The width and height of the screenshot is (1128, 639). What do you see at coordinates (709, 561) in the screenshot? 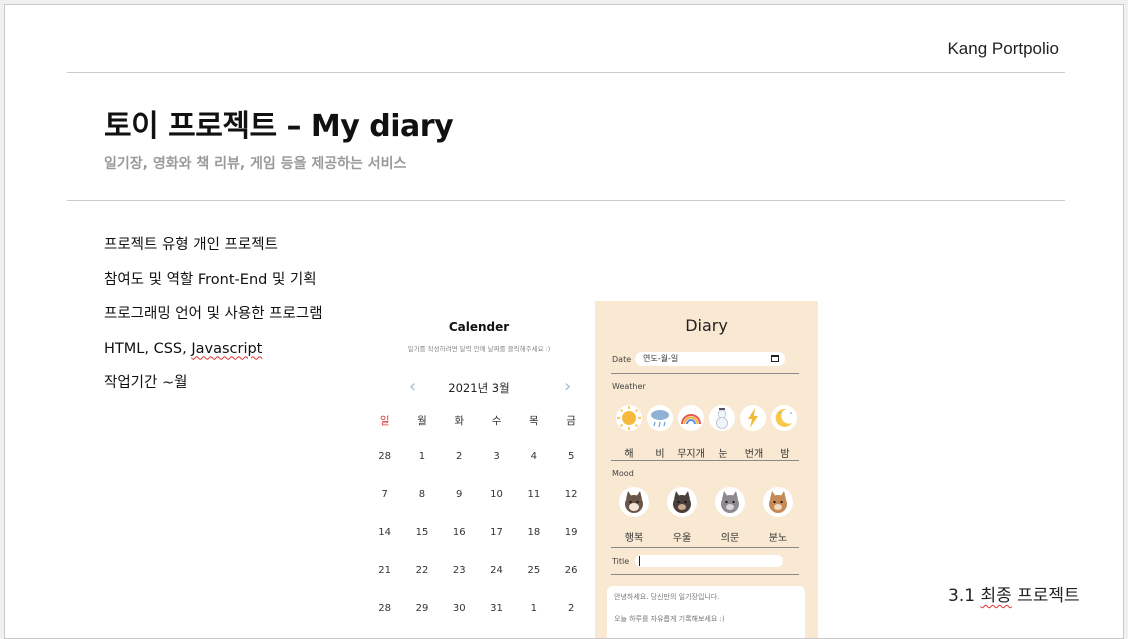
I see `title-input` at bounding box center [709, 561].